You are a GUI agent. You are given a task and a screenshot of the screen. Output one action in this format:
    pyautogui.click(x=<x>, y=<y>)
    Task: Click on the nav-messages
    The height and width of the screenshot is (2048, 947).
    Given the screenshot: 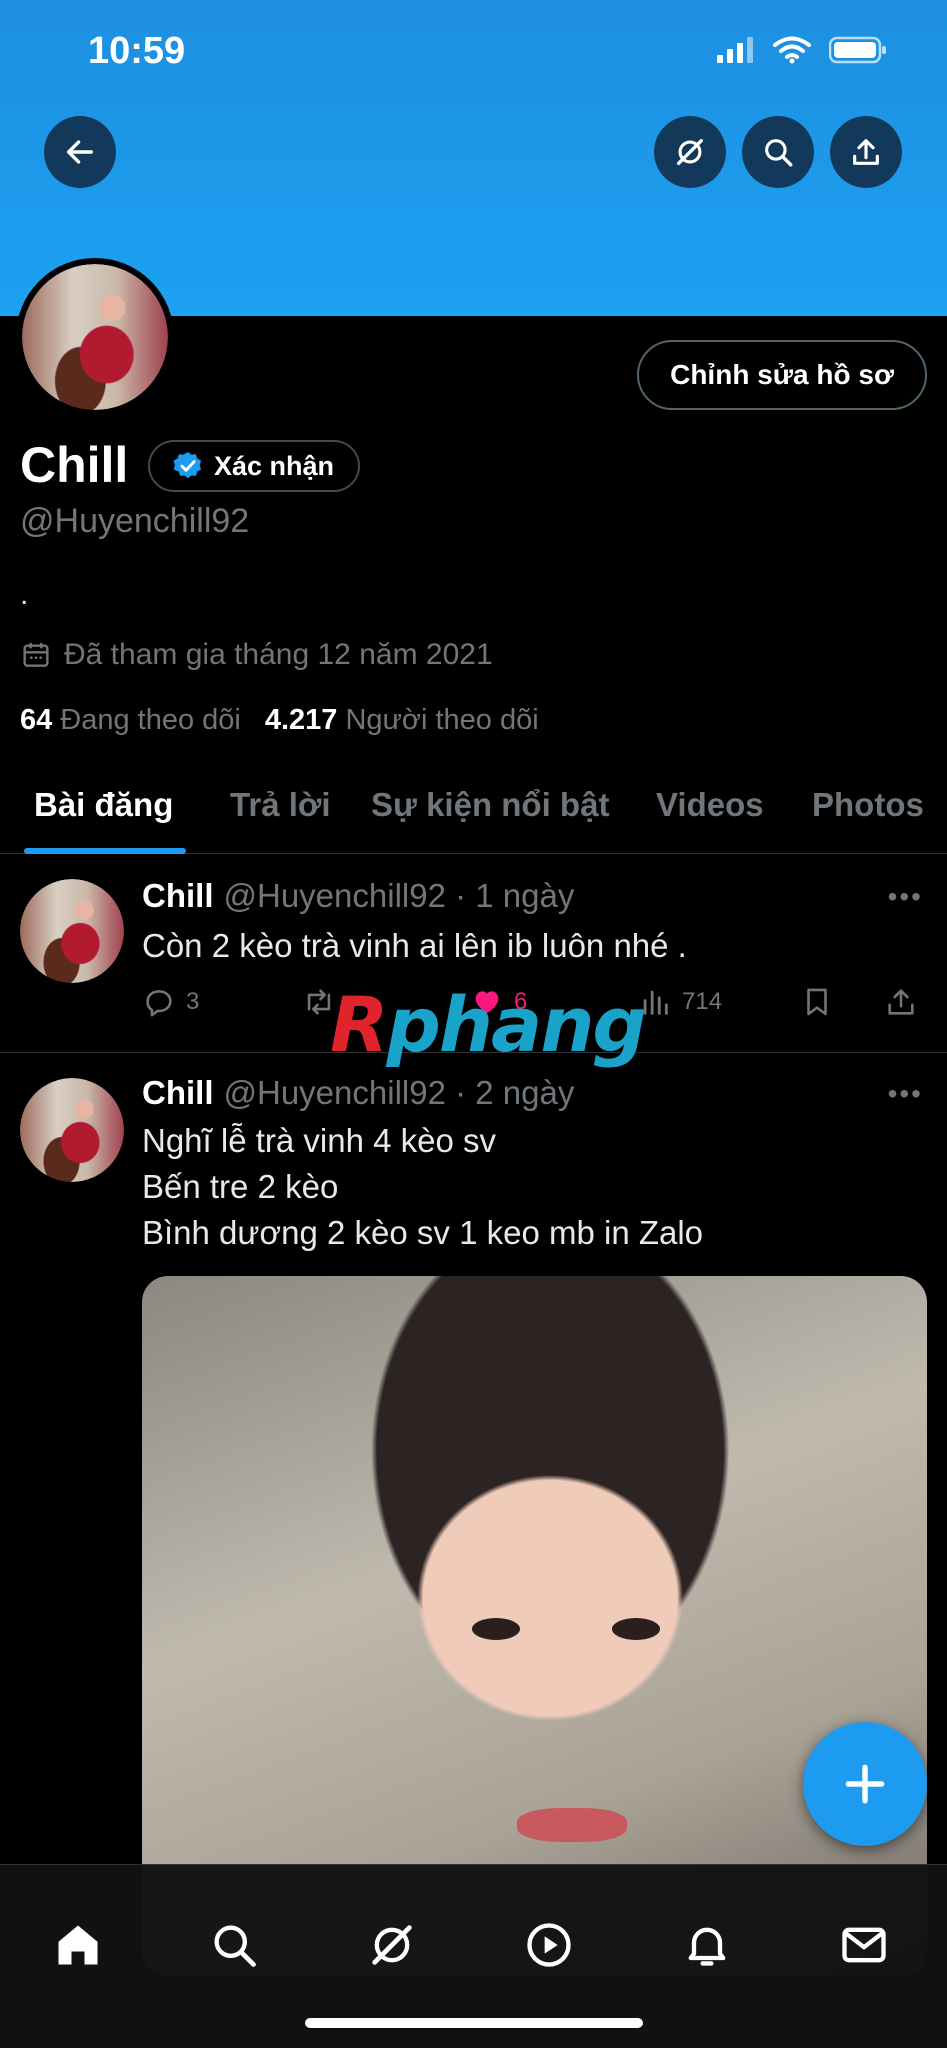 What is the action you would take?
    pyautogui.click(x=864, y=1945)
    